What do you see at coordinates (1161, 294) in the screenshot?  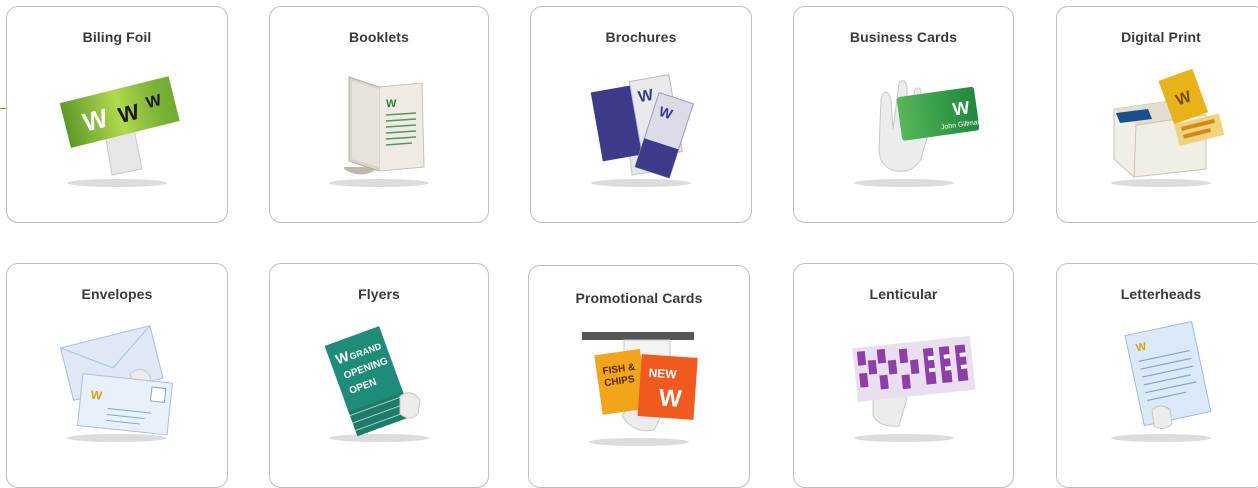 I see `product-card-title: Letterheads` at bounding box center [1161, 294].